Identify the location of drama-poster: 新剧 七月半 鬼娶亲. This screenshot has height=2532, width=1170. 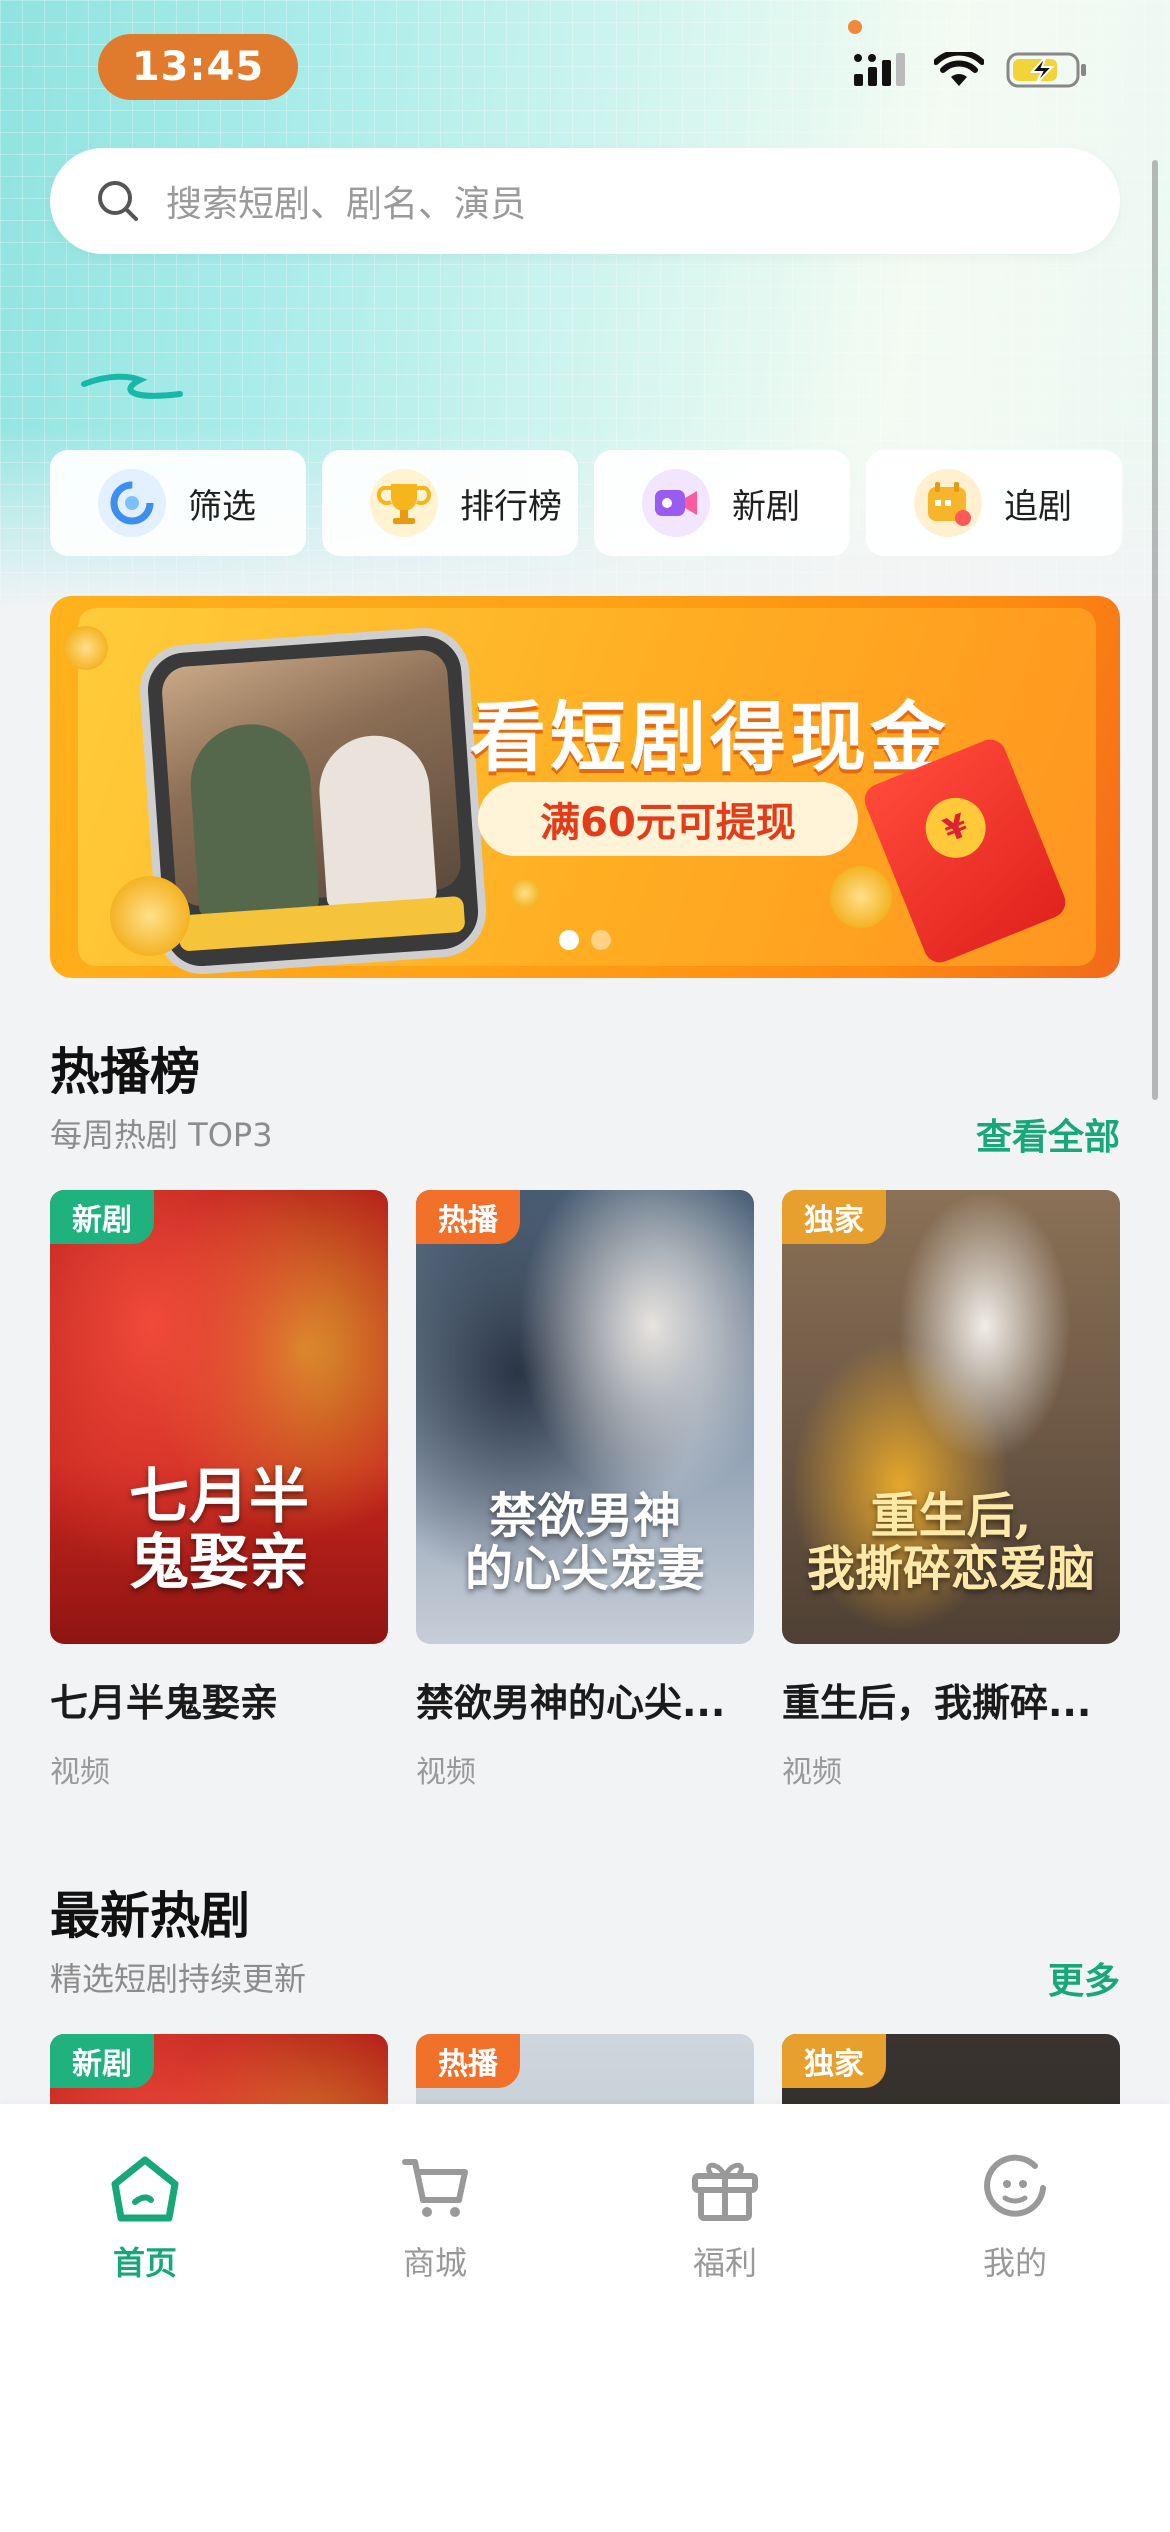
(219, 1417).